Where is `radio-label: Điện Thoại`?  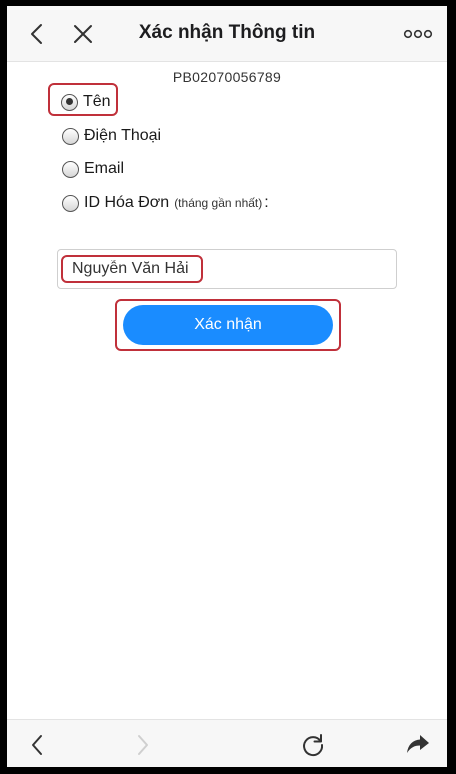
radio-label: Điện Thoại is located at coordinates (123, 135).